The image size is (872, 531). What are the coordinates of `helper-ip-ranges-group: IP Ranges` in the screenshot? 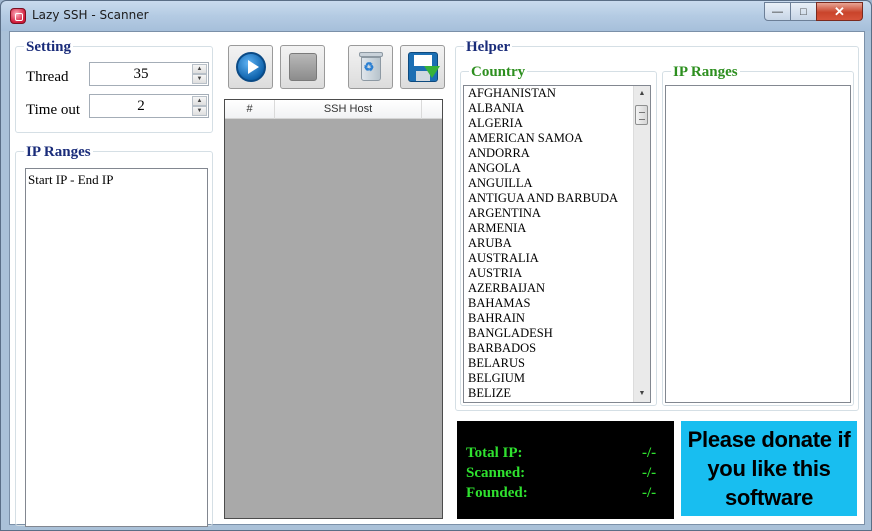 It's located at (758, 234).